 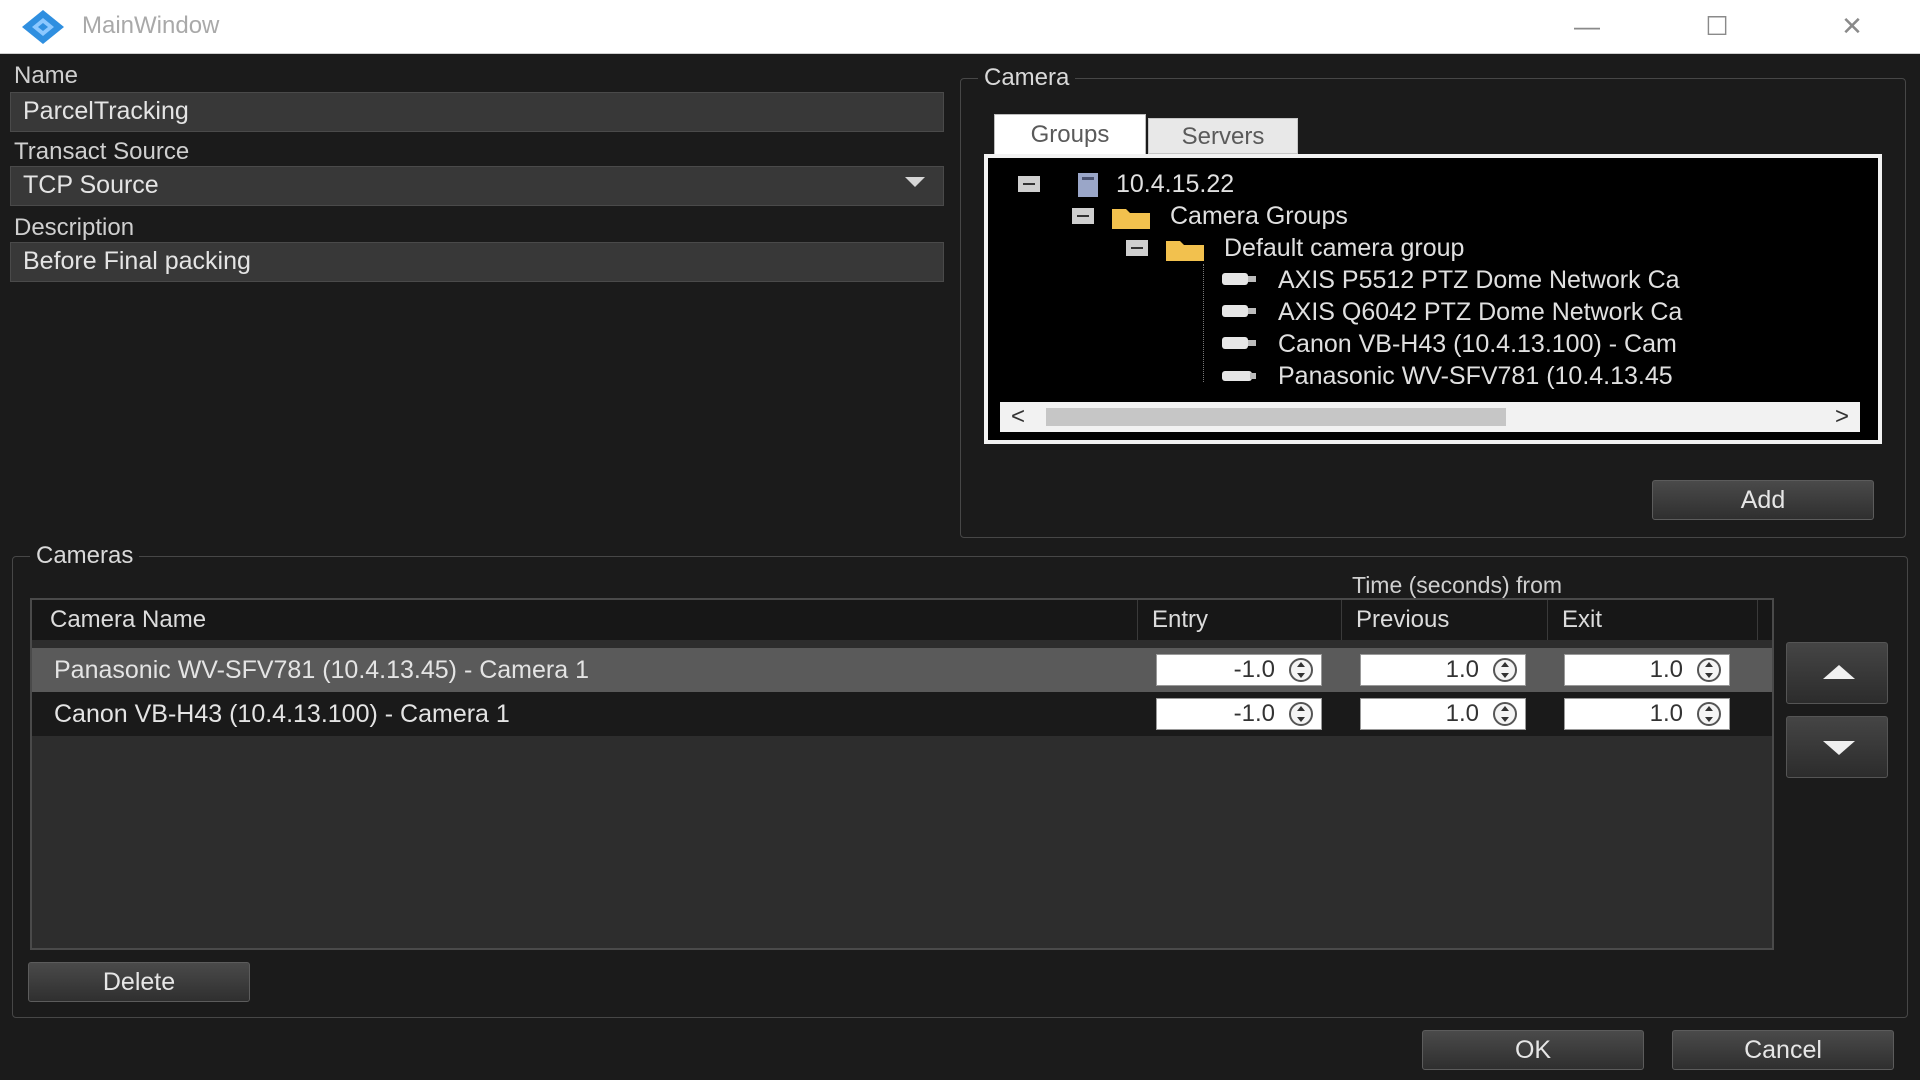 What do you see at coordinates (1479, 280) in the screenshot?
I see `tree-item-label: AXIS P5512 PTZ Dome Network Ca` at bounding box center [1479, 280].